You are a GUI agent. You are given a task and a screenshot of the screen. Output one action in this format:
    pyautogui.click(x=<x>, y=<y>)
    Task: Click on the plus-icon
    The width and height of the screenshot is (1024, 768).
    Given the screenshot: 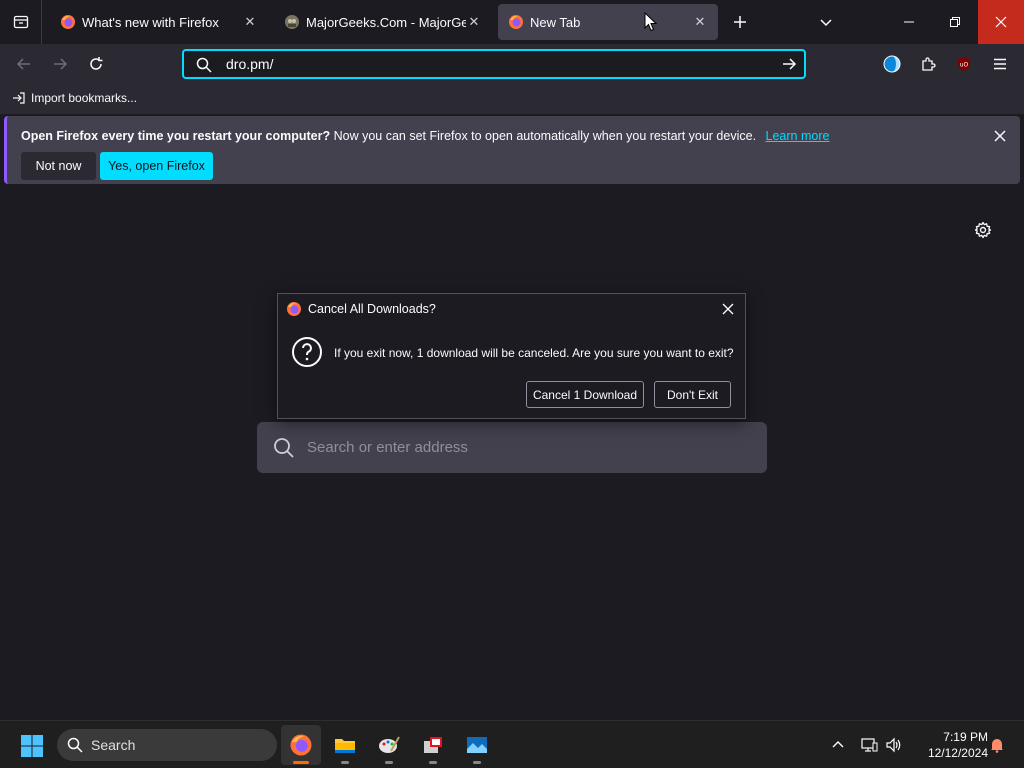 What is the action you would take?
    pyautogui.click(x=740, y=22)
    